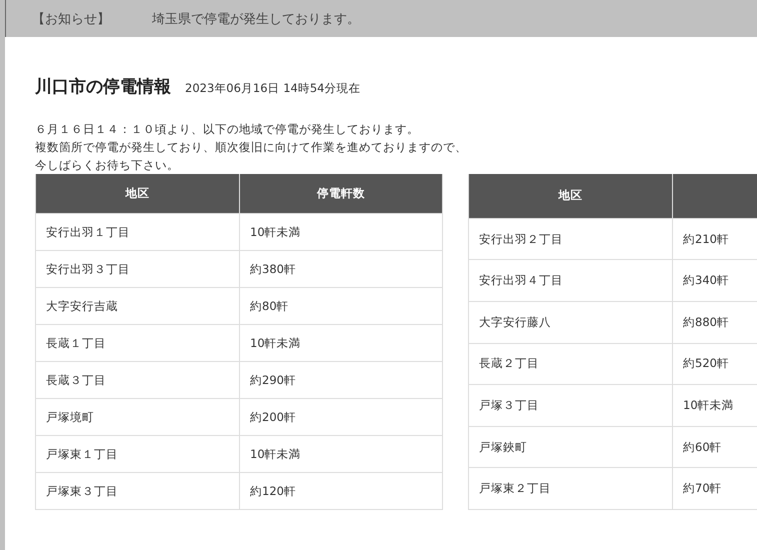  Describe the element at coordinates (138, 417) in the screenshot. I see `table-cell: 戸塚境町` at that location.